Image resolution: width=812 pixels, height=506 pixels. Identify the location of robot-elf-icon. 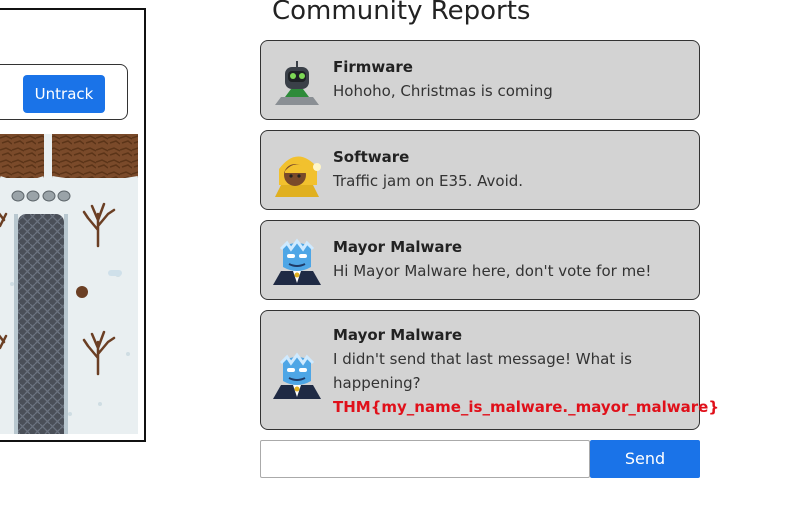
(297, 81).